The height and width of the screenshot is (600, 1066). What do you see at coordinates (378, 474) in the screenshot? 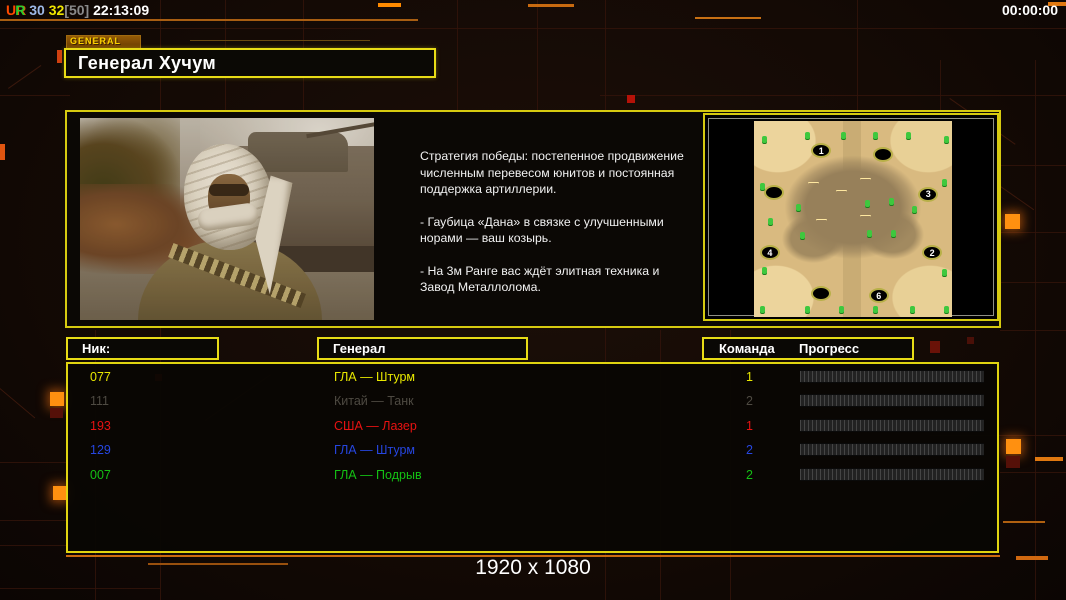
I see `player-general: ГЛА — Подрыв` at bounding box center [378, 474].